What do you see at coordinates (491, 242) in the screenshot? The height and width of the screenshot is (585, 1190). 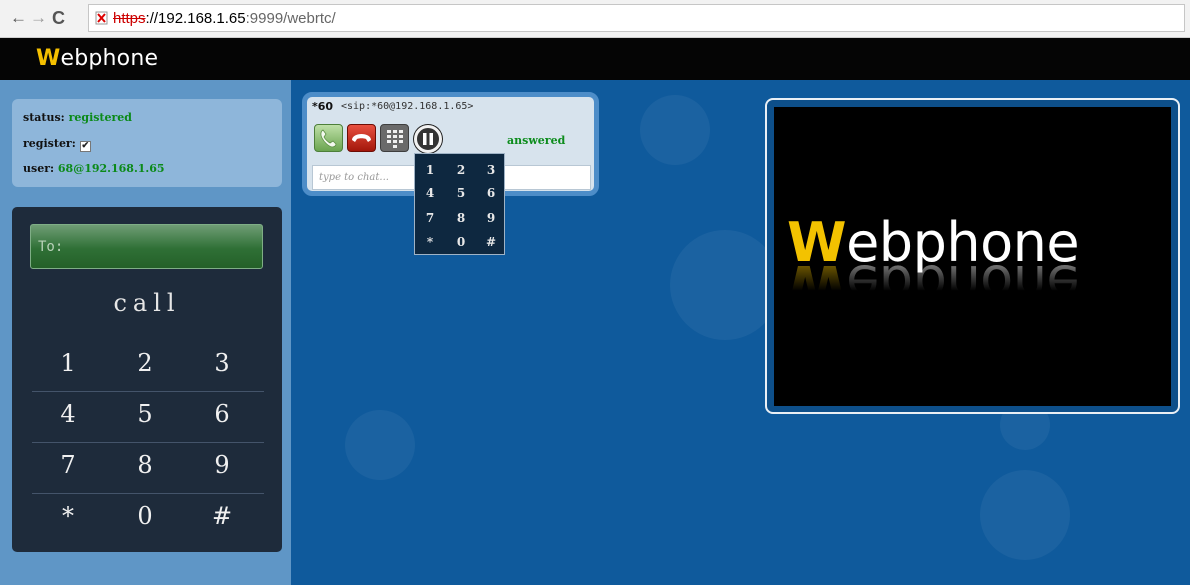 I see `dtmf-key-hash: #` at bounding box center [491, 242].